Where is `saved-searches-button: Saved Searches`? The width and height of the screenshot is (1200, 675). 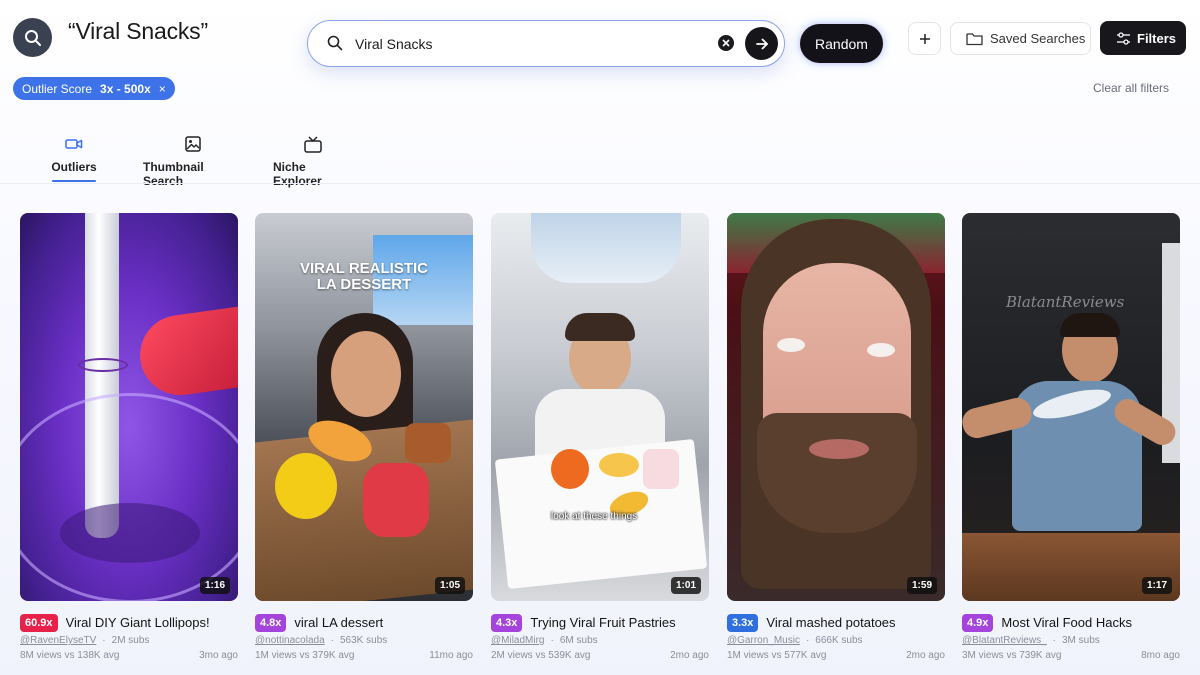
saved-searches-button: Saved Searches is located at coordinates (1020, 38).